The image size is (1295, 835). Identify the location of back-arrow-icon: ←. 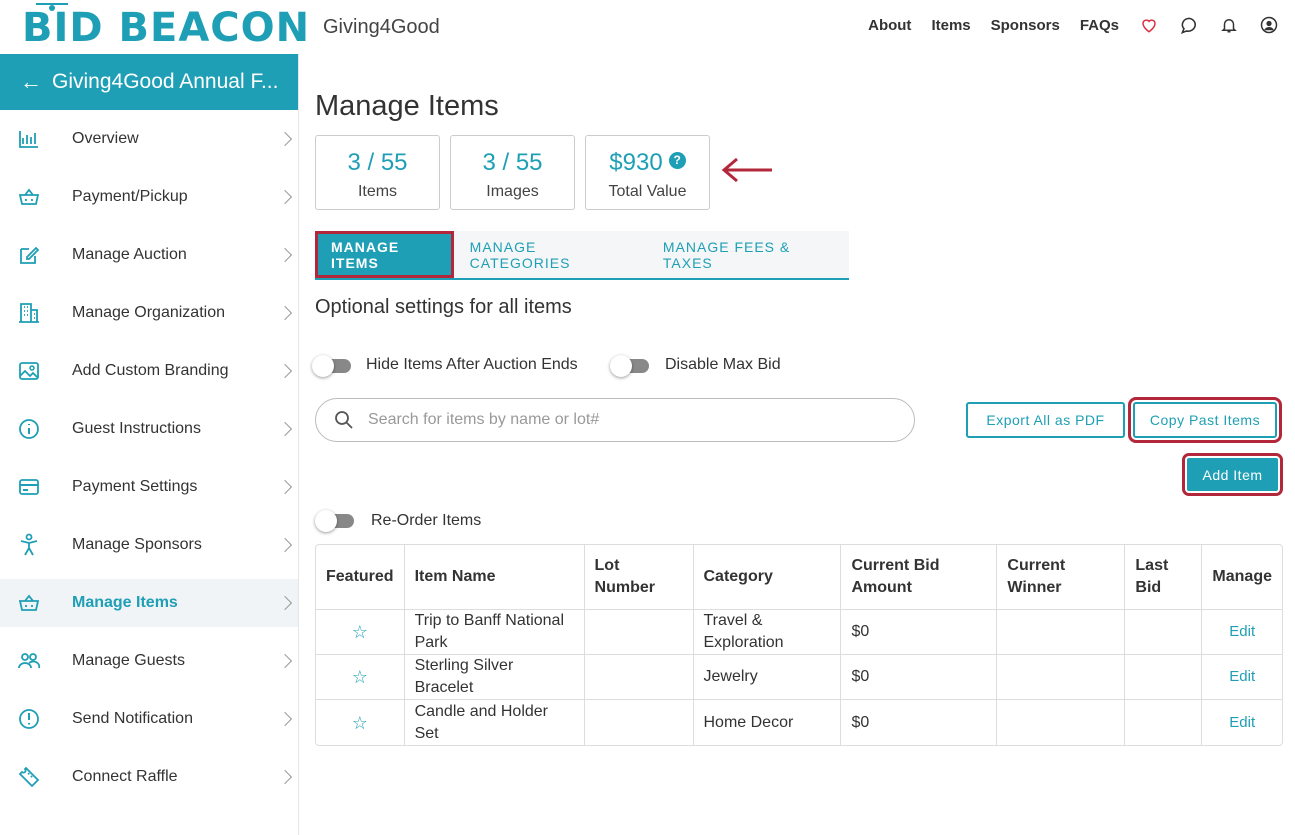
(31, 82).